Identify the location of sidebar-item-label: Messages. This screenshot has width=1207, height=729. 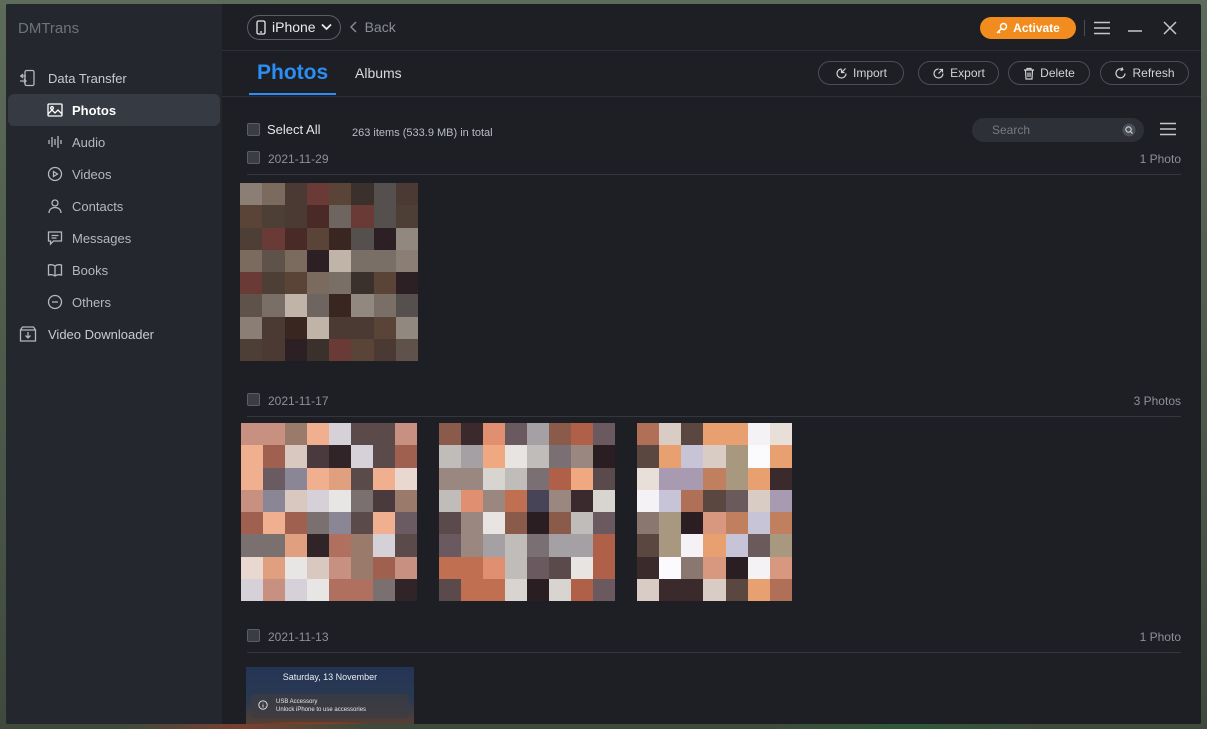
(102, 238).